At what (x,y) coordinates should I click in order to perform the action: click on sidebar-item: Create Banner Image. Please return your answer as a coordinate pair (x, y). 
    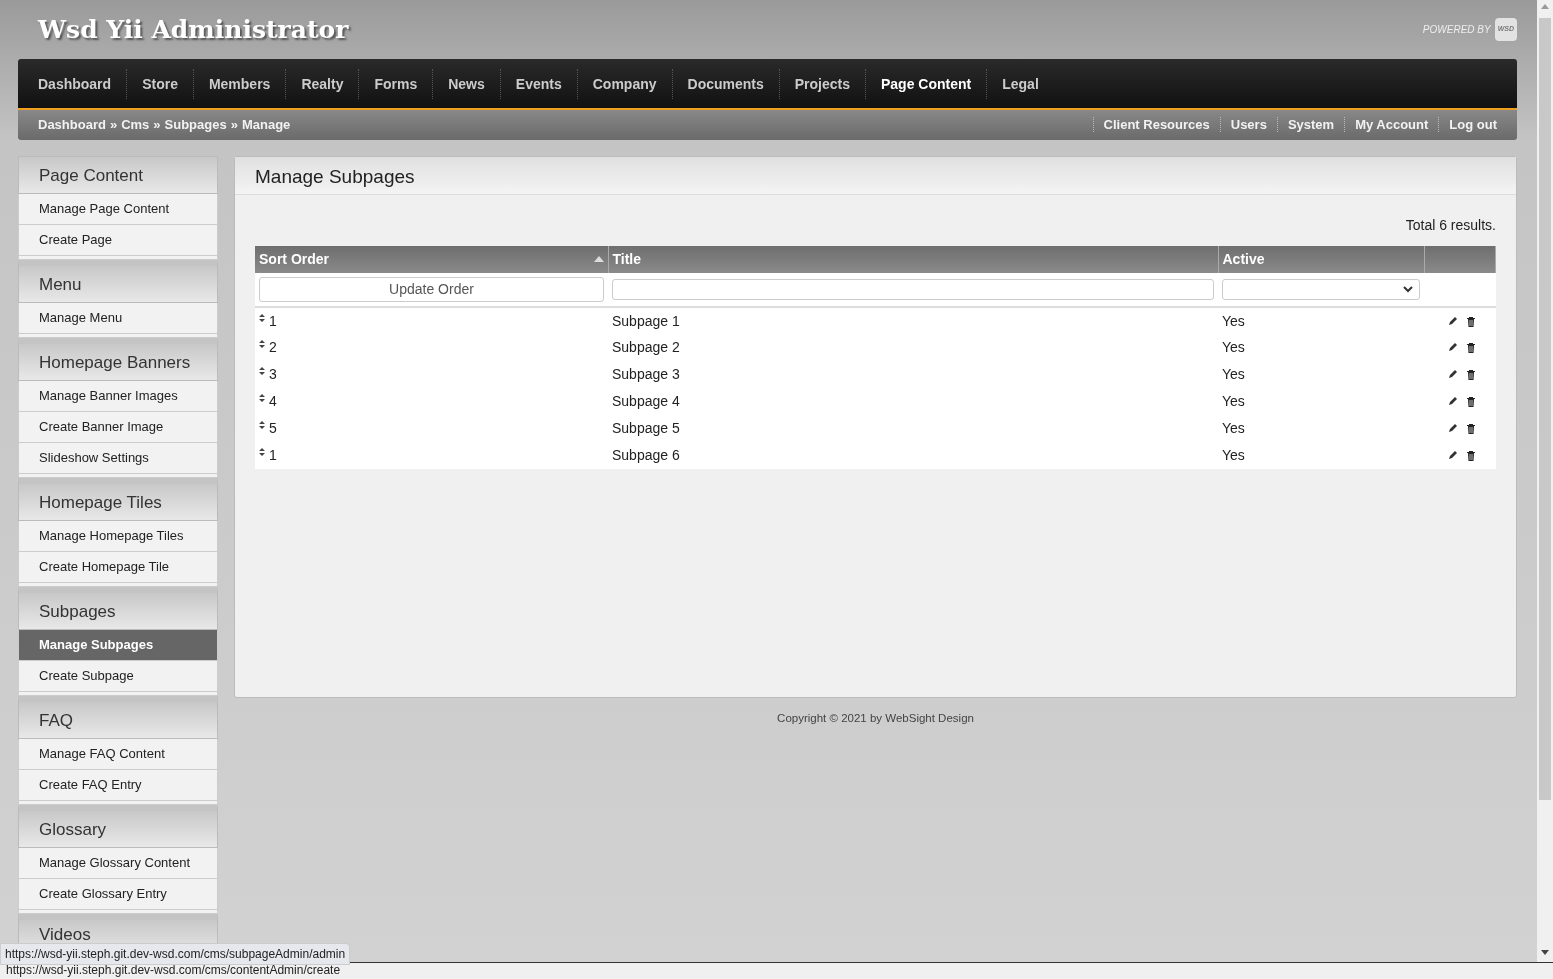
    Looking at the image, I should click on (118, 427).